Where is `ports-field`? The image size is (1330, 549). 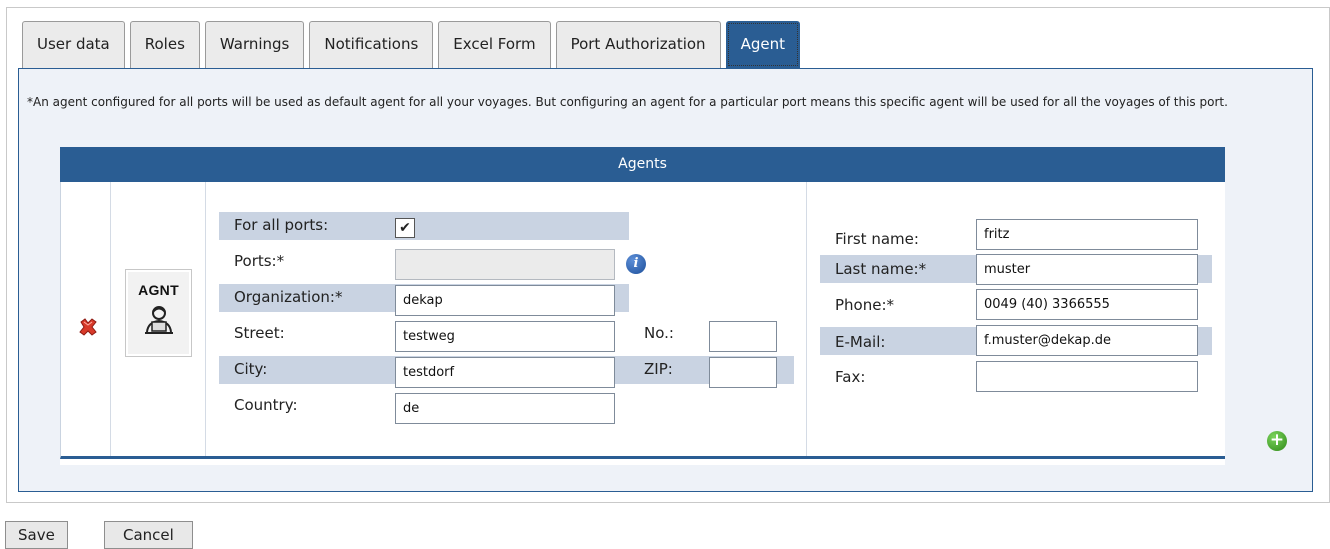
ports-field is located at coordinates (505, 264).